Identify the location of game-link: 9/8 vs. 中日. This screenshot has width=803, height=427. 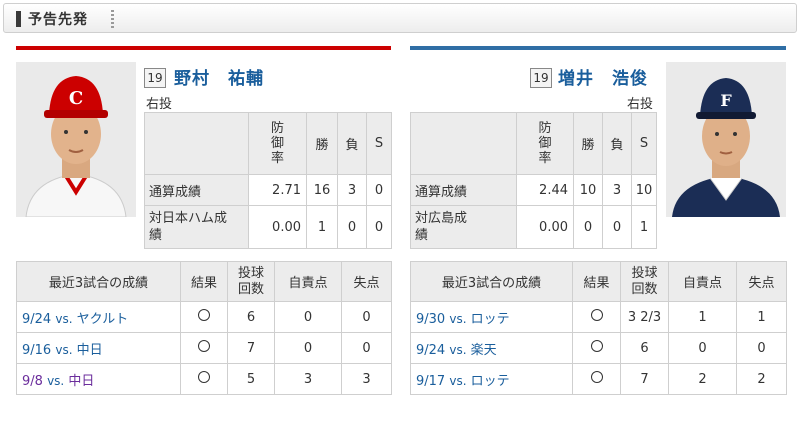
(98, 379).